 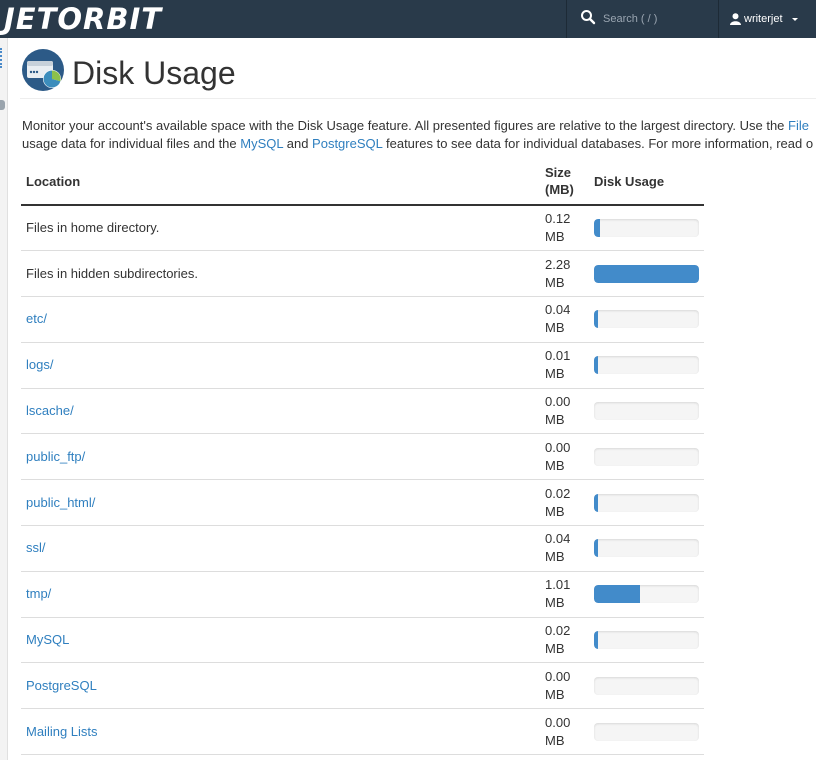 I want to click on file-manager-link: File, so click(x=798, y=125).